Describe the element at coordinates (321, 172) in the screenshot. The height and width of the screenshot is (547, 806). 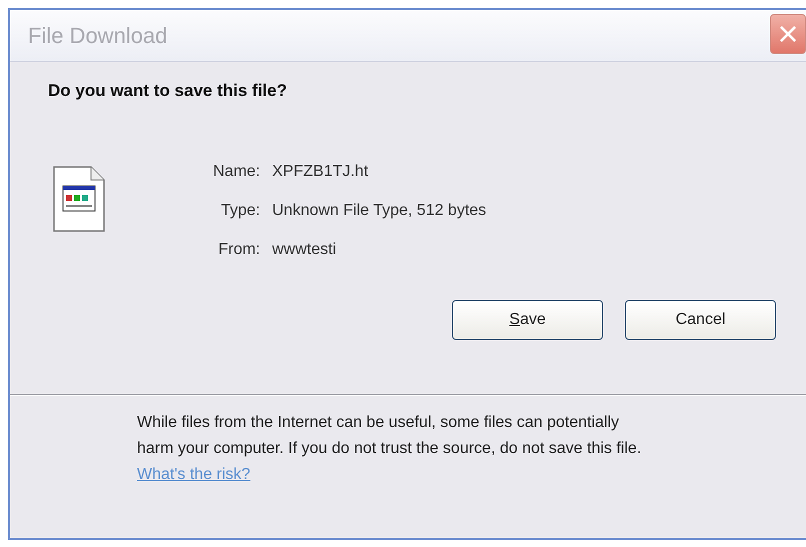
I see `field-value: XPFZB1TJ.ht` at that location.